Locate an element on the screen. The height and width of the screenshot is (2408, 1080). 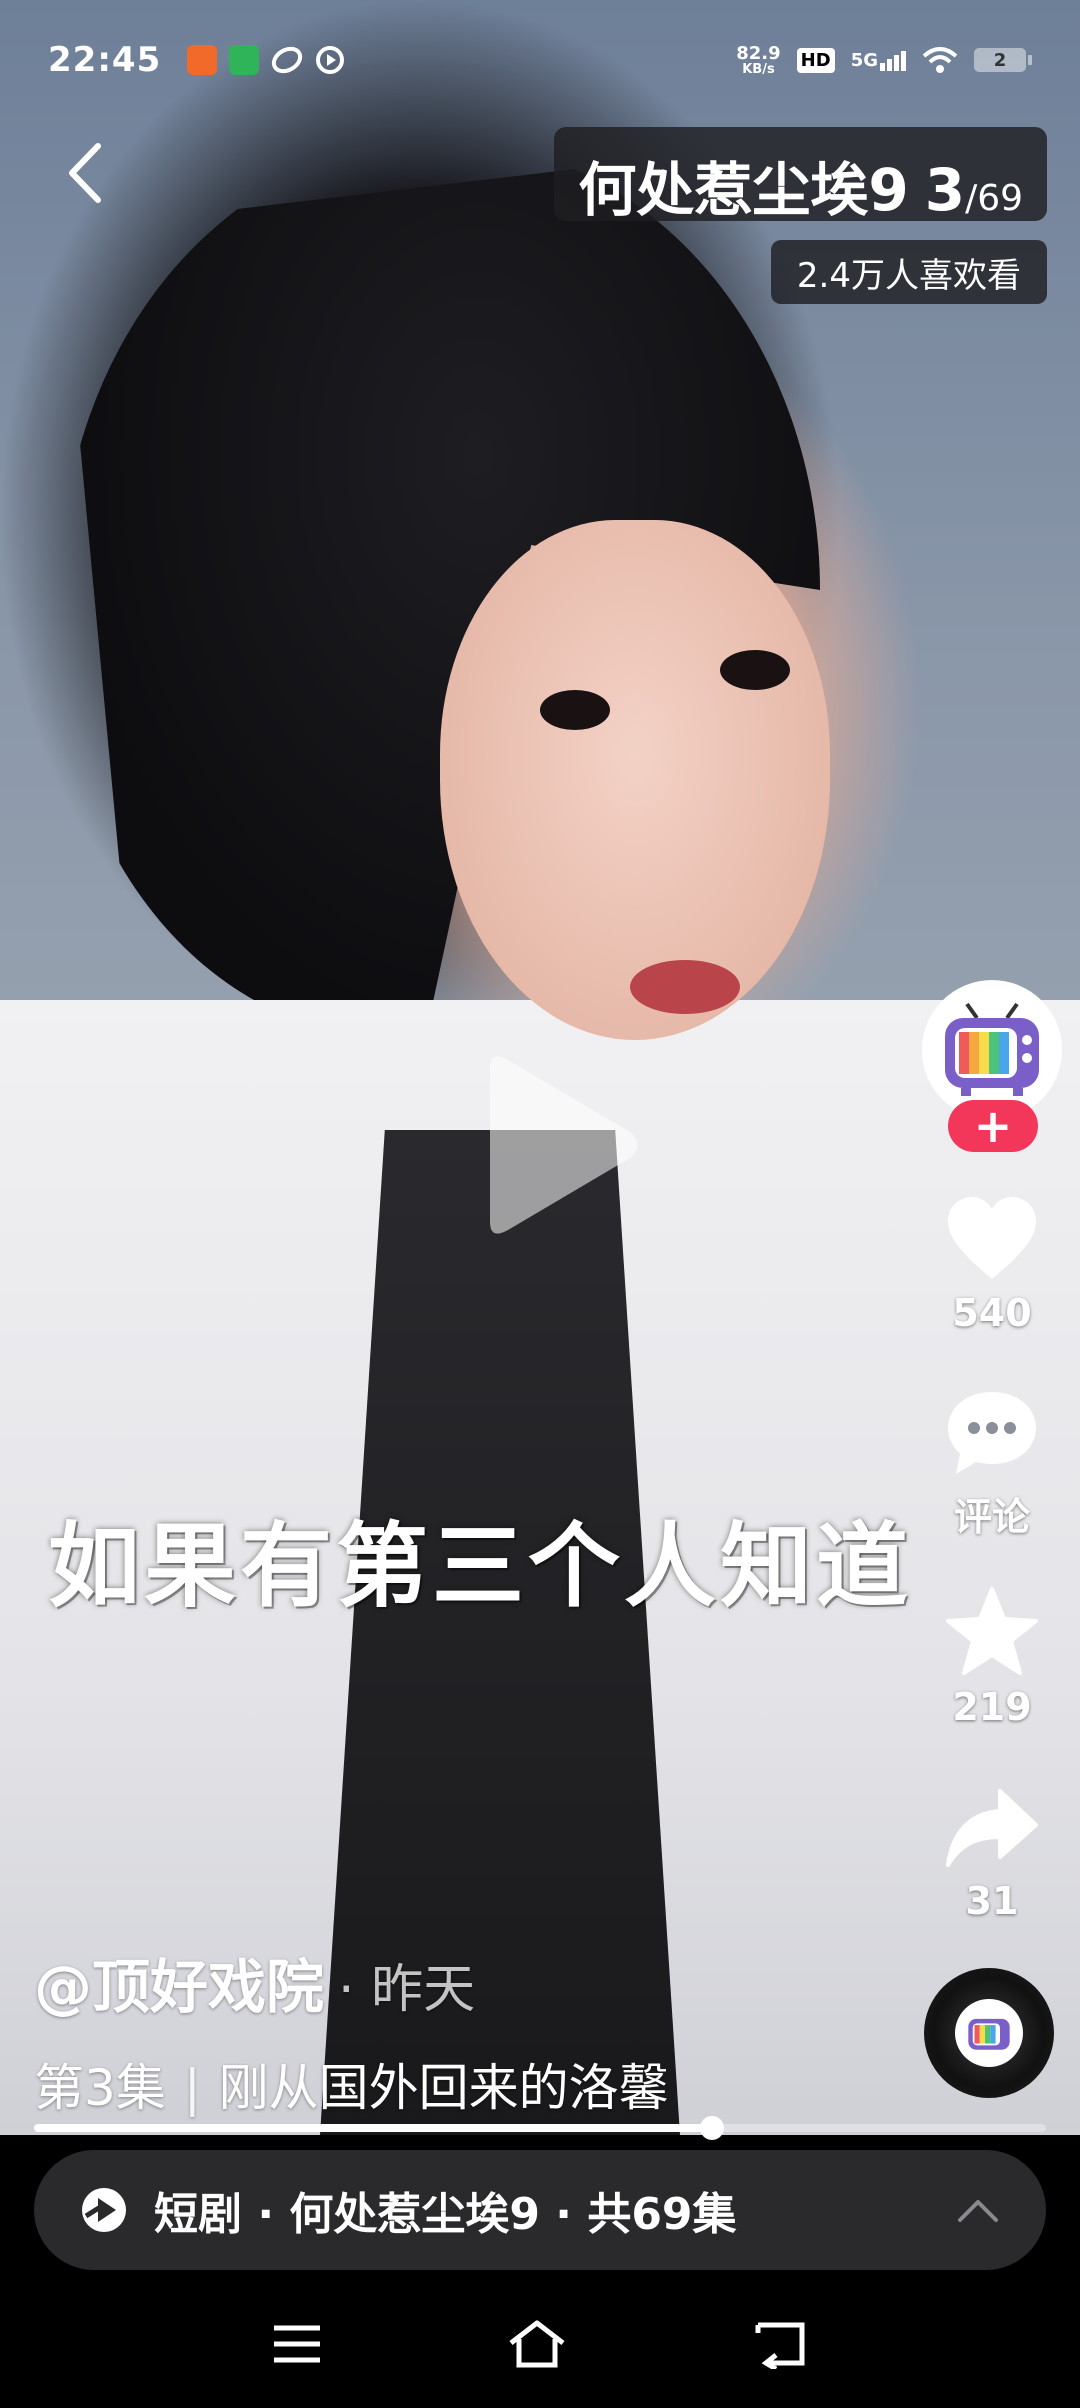
signal-label: 5G is located at coordinates (864, 60).